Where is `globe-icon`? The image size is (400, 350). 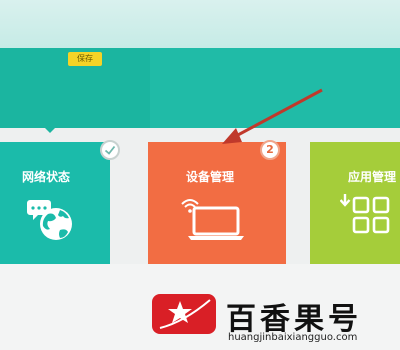
globe-icon is located at coordinates (49, 220).